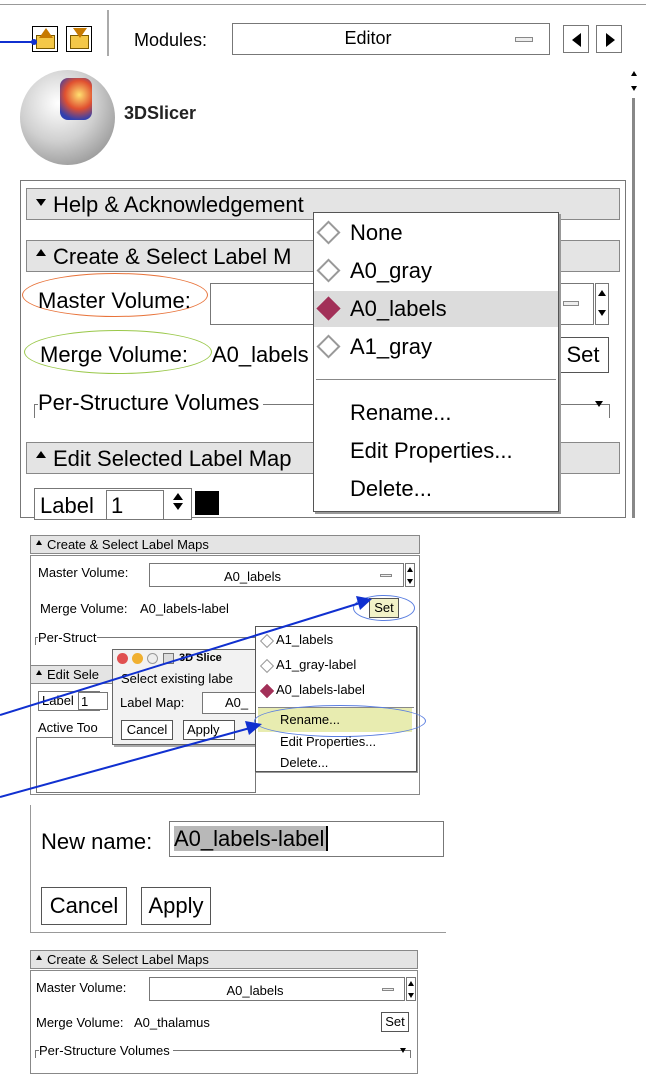 The image size is (646, 1076). What do you see at coordinates (180, 659) in the screenshot?
I see `set-button-arrow-line` at bounding box center [180, 659].